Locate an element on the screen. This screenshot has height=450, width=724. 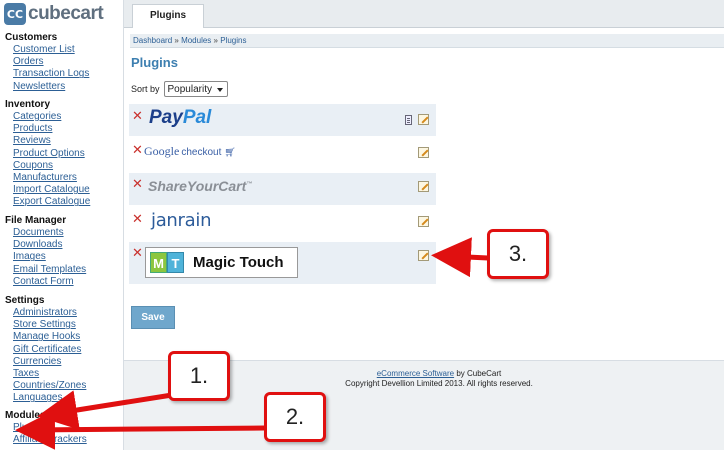
callout-1: 1. is located at coordinates (199, 376).